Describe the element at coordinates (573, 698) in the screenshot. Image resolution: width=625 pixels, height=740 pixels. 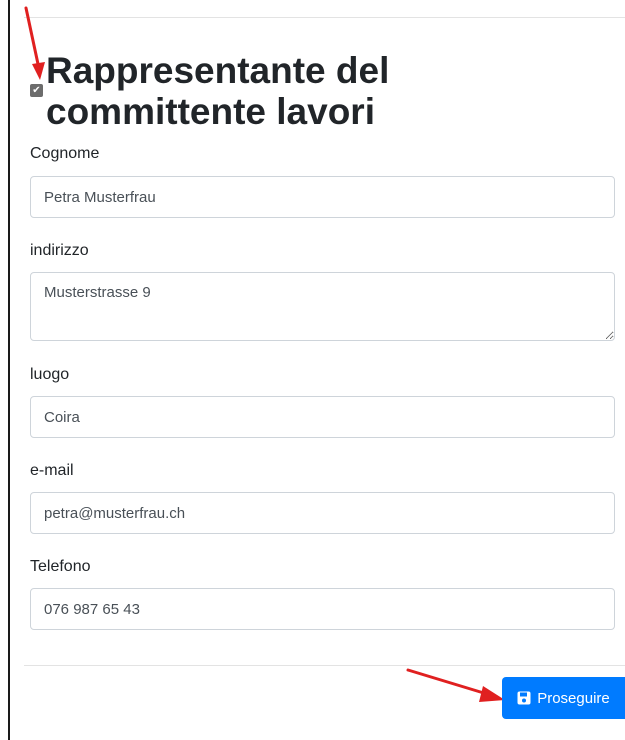
I see `proseguire-label: Proseguire` at that location.